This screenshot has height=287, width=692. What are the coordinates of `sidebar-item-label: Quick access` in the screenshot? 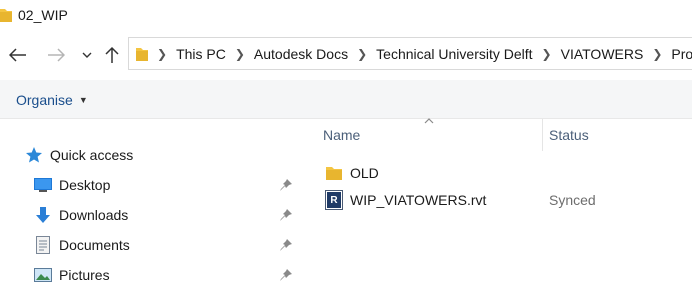 It's located at (92, 155).